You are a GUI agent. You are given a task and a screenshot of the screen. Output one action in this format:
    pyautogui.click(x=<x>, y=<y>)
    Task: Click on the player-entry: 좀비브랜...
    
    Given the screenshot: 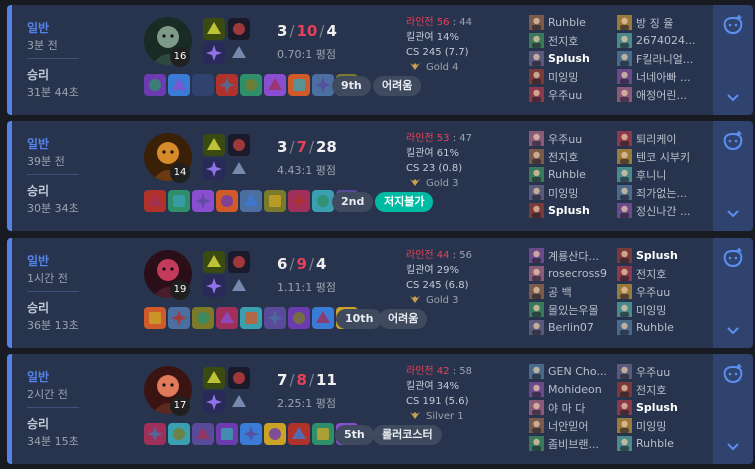 What is the action you would take?
    pyautogui.click(x=564, y=443)
    